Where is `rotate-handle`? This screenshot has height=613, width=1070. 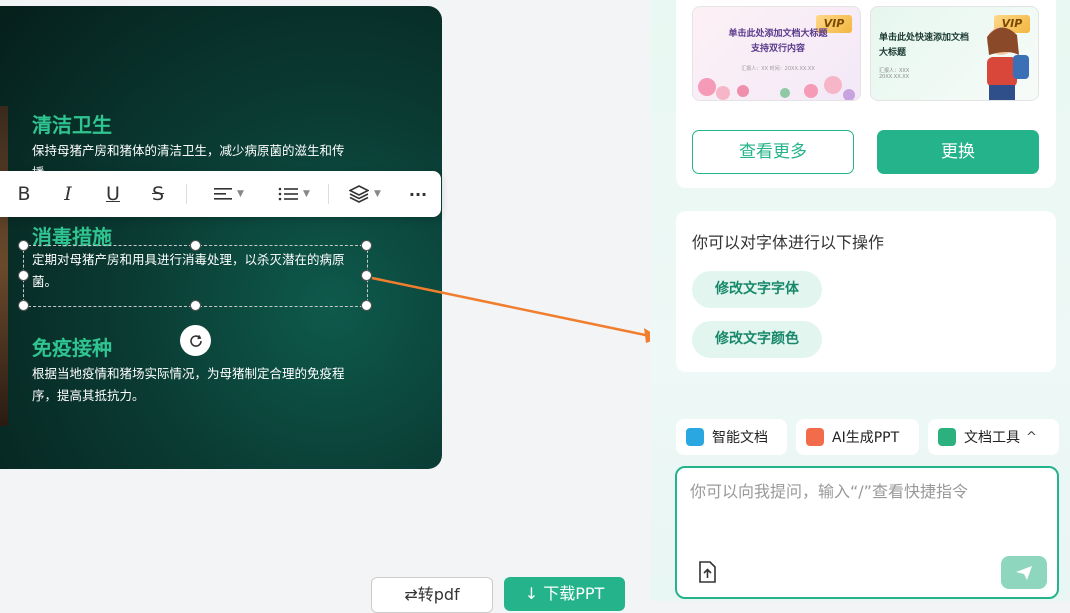
rotate-handle is located at coordinates (195, 340).